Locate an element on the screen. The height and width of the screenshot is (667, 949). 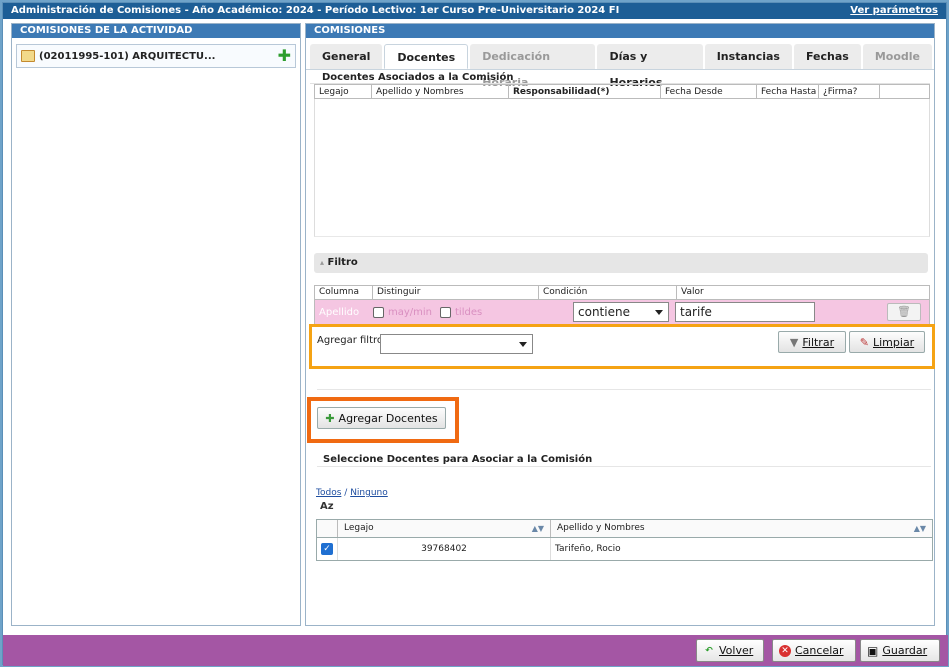
value-text: tarife is located at coordinates (696, 312).